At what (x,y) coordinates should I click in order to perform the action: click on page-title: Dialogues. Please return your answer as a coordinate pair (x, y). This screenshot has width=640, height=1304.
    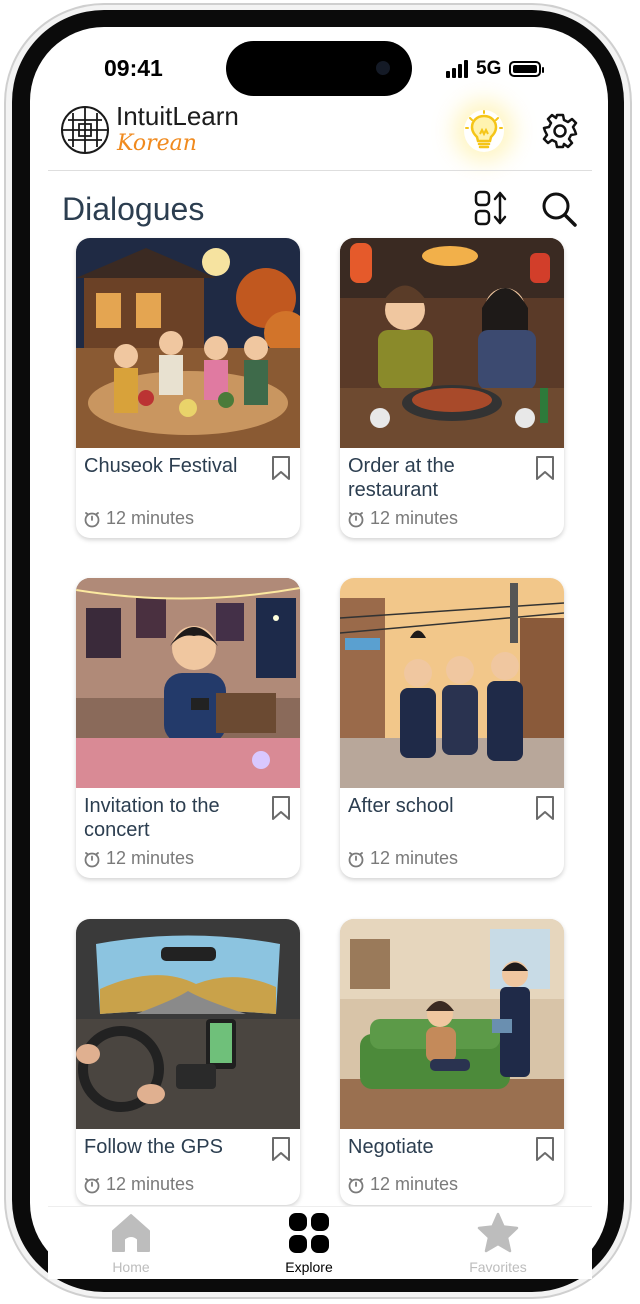
    Looking at the image, I should click on (133, 209).